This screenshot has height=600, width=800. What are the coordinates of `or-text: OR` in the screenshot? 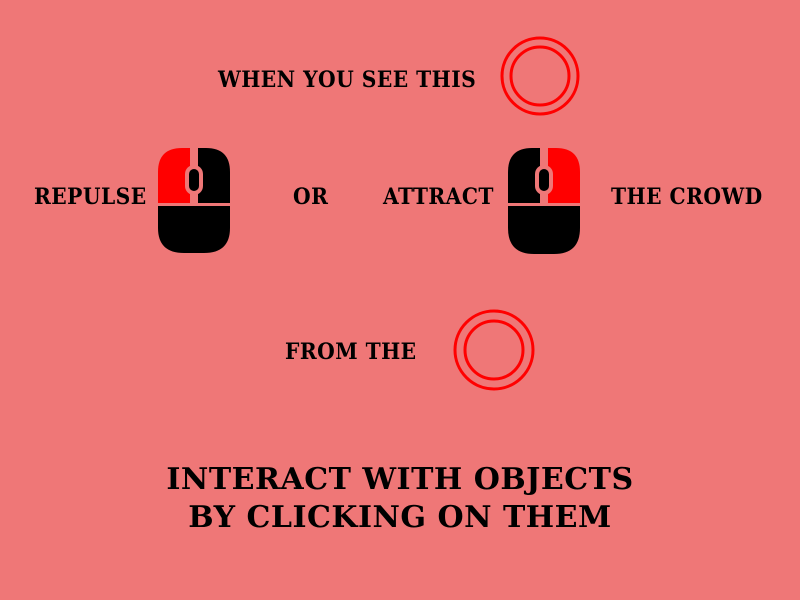 It's located at (311, 197).